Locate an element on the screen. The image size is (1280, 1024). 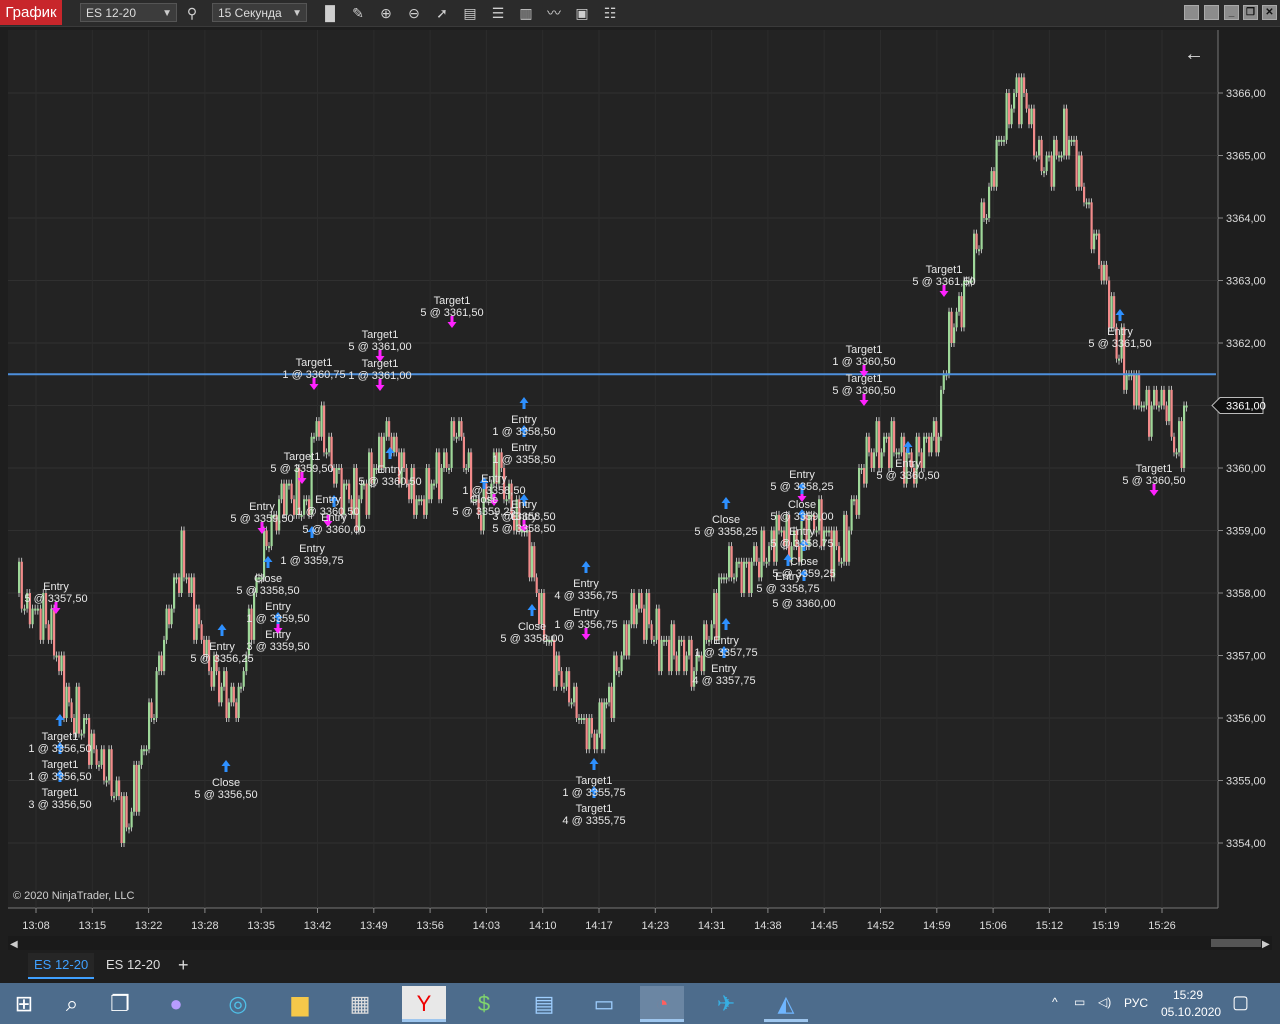
task-view-icon: ❐ is located at coordinates (120, 1004).